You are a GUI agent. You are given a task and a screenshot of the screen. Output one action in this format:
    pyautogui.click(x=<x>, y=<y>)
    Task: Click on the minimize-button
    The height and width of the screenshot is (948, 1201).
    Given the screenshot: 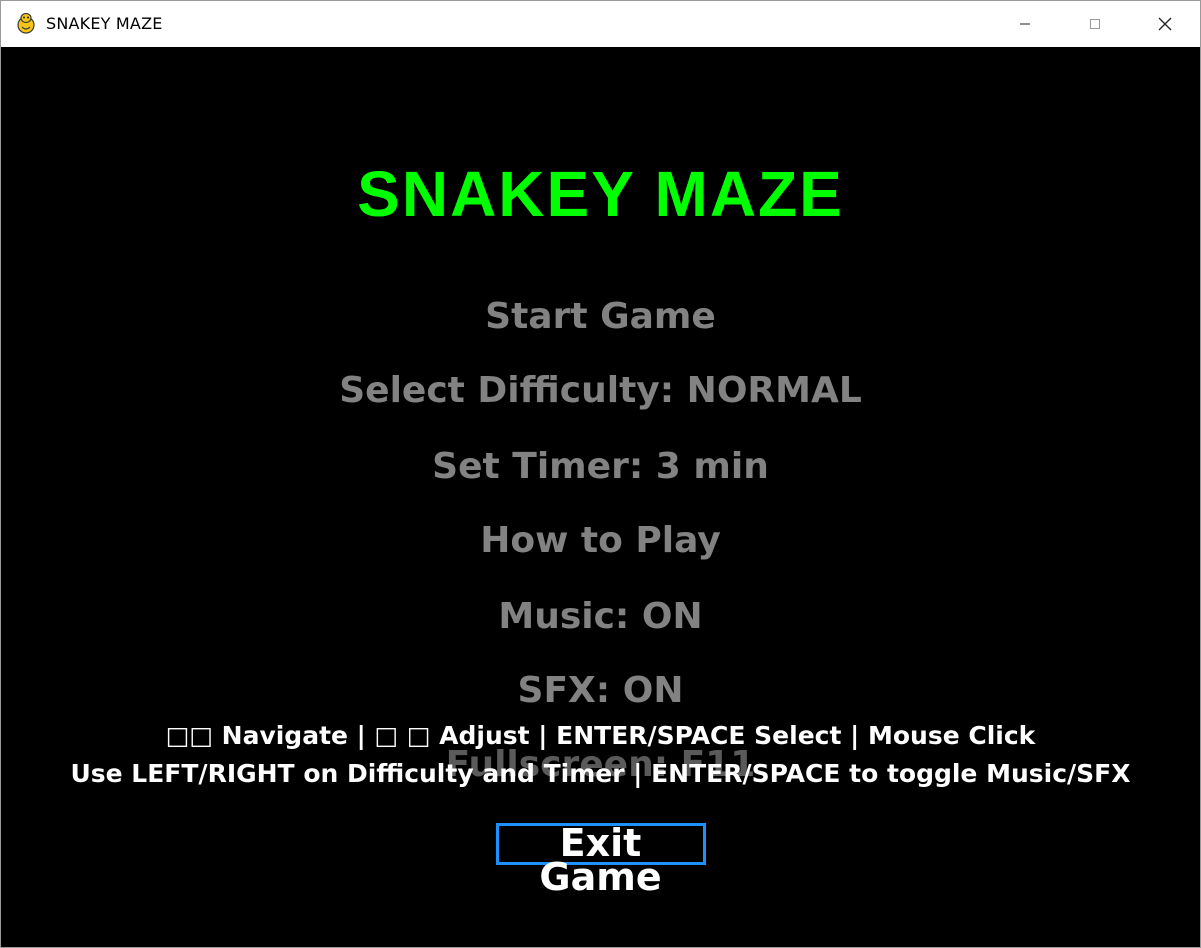 What is the action you would take?
    pyautogui.click(x=1025, y=24)
    